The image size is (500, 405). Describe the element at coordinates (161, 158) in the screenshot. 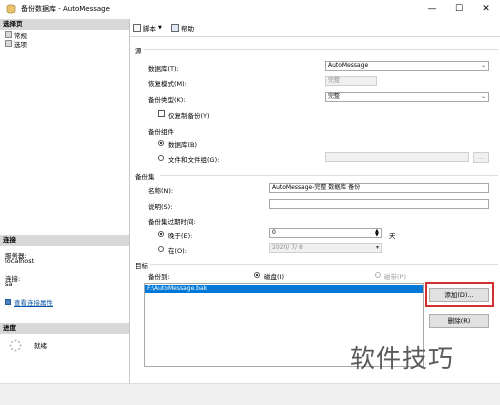

I see `component-files-radio` at that location.